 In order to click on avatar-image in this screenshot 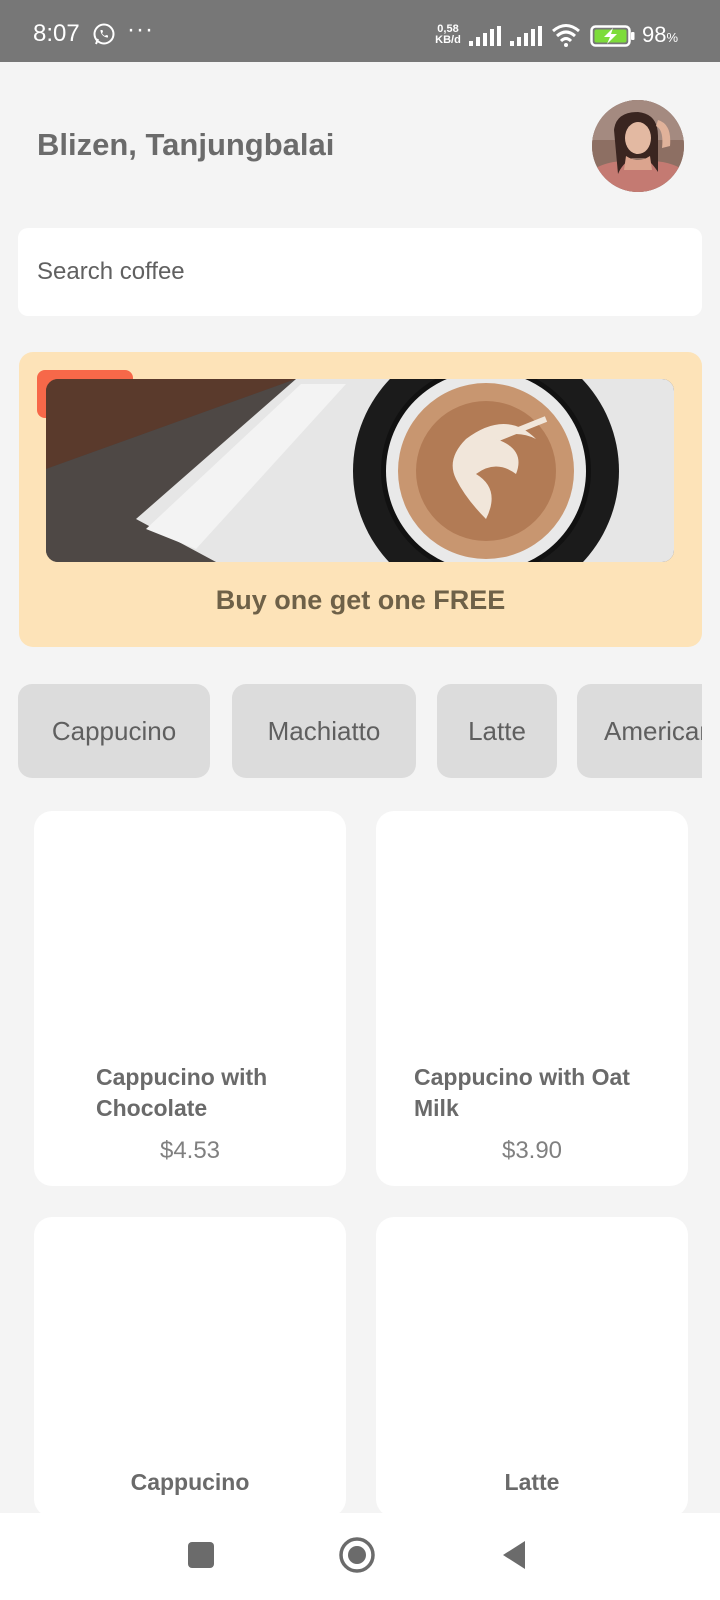, I will do `click(638, 146)`.